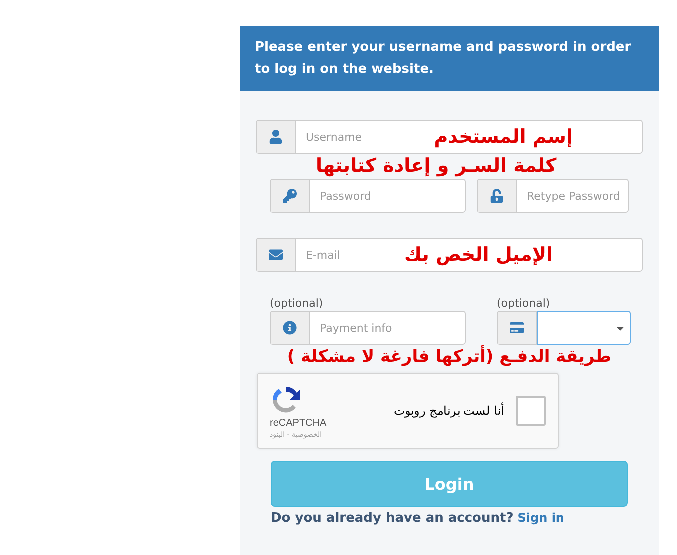 Image resolution: width=677 pixels, height=555 pixels. I want to click on user-icon, so click(276, 137).